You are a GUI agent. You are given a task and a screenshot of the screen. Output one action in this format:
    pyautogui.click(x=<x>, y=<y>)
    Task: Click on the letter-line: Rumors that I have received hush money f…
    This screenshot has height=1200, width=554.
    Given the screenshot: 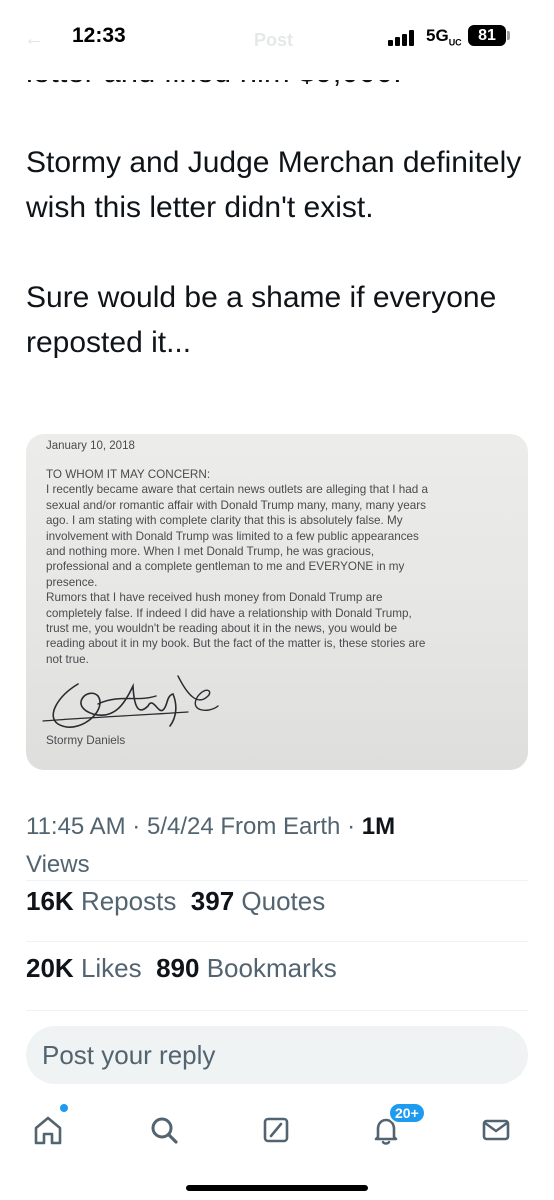 What is the action you would take?
    pyautogui.click(x=214, y=598)
    